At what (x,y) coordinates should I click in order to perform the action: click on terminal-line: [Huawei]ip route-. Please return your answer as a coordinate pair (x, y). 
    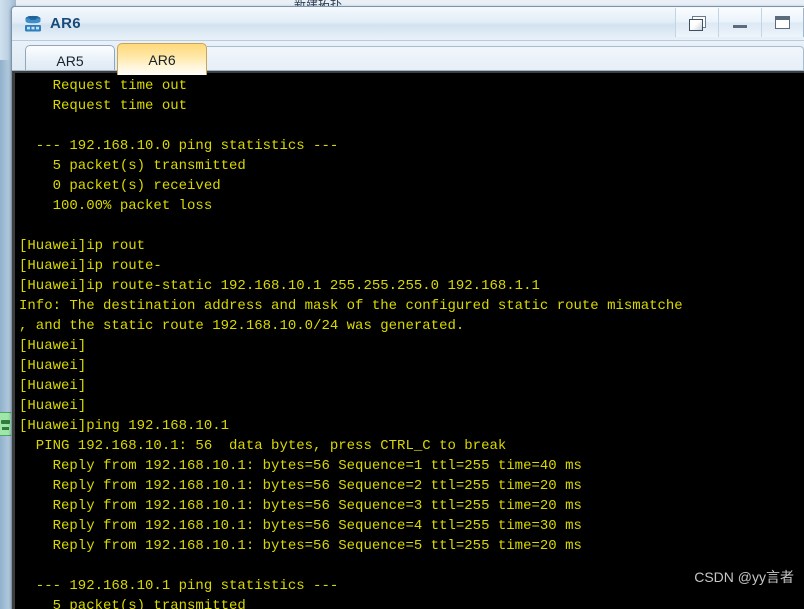
    Looking at the image, I should click on (90, 266).